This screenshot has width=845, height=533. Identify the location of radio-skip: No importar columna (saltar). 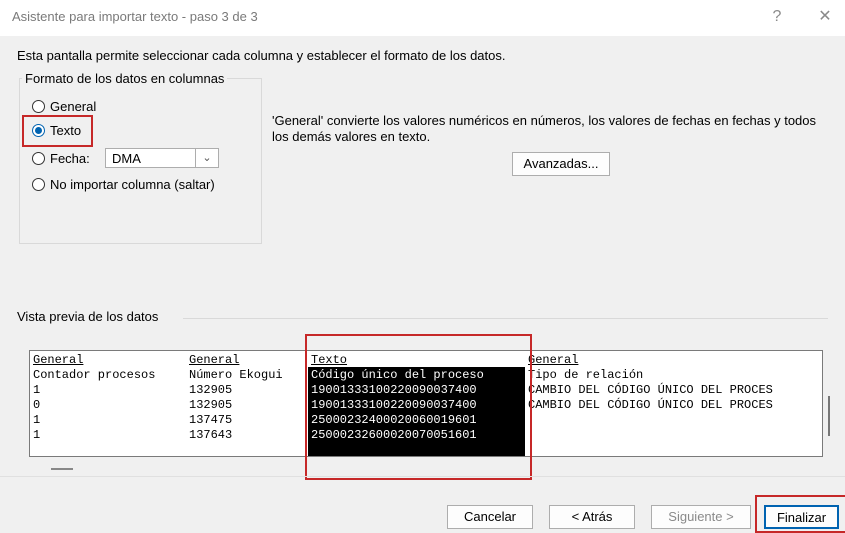
(123, 184).